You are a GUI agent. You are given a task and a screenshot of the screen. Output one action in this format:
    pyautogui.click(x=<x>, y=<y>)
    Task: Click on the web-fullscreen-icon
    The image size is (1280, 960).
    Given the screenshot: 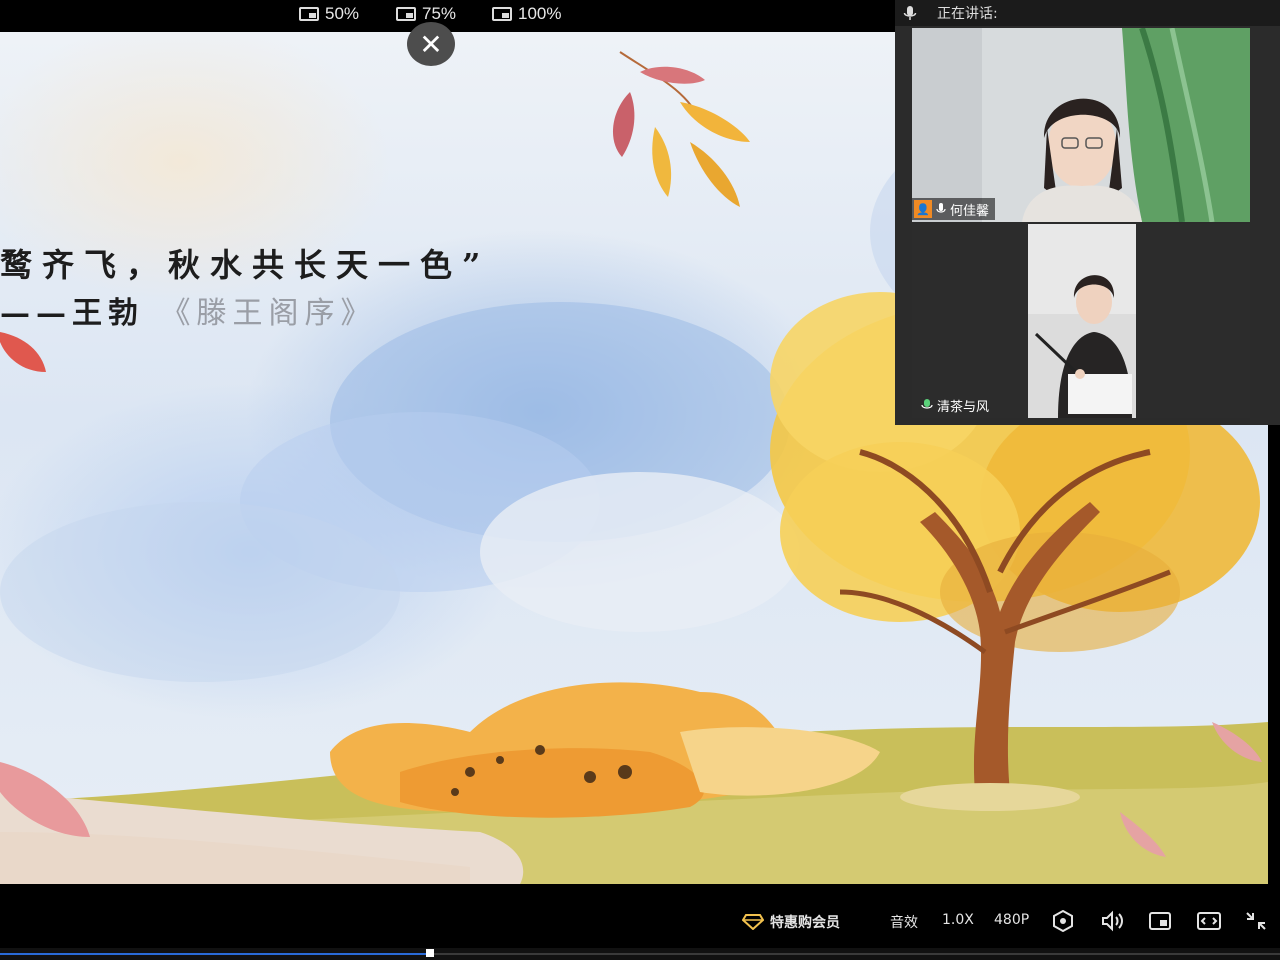 What is the action you would take?
    pyautogui.click(x=1209, y=921)
    